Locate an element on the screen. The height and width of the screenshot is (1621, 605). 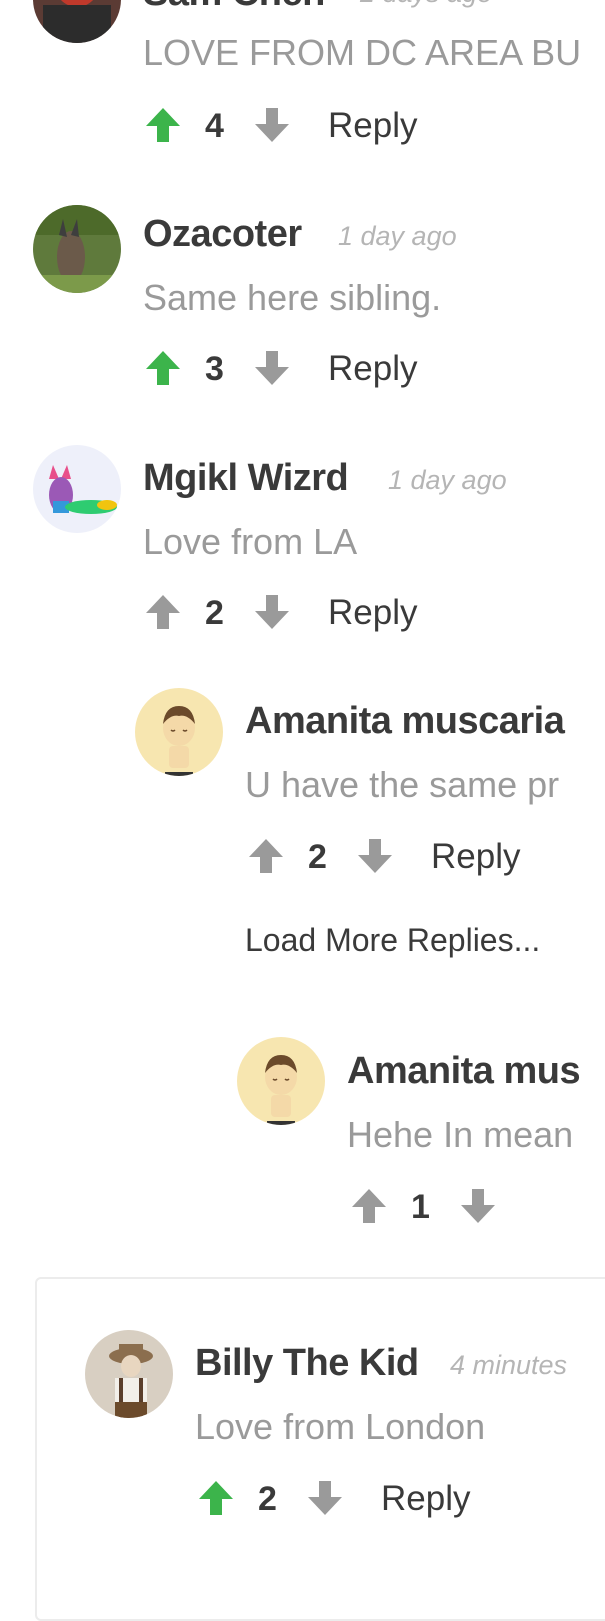
dog-avatar-photo-icon is located at coordinates (77, 249).